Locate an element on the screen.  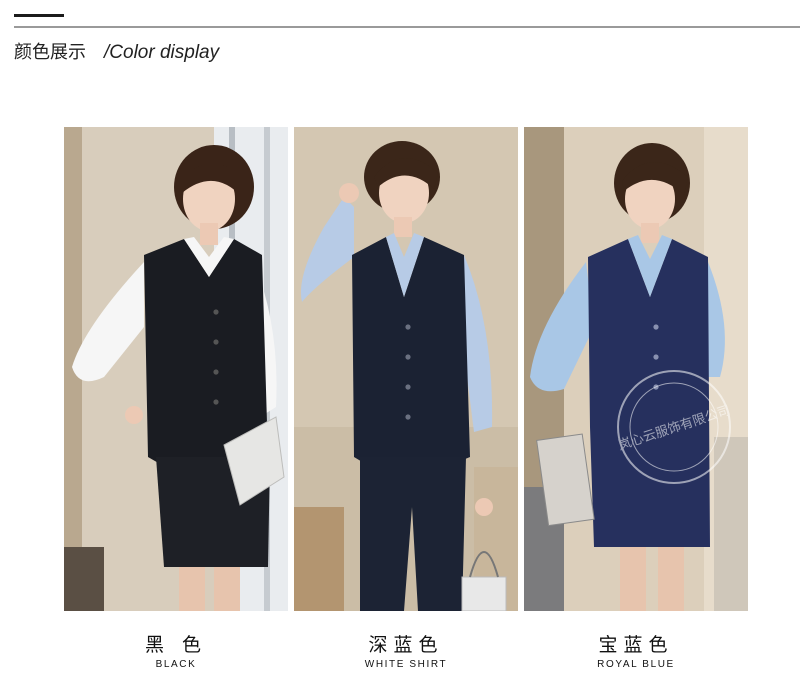
section-title: 颜色展示/Color display is located at coordinates (116, 53).